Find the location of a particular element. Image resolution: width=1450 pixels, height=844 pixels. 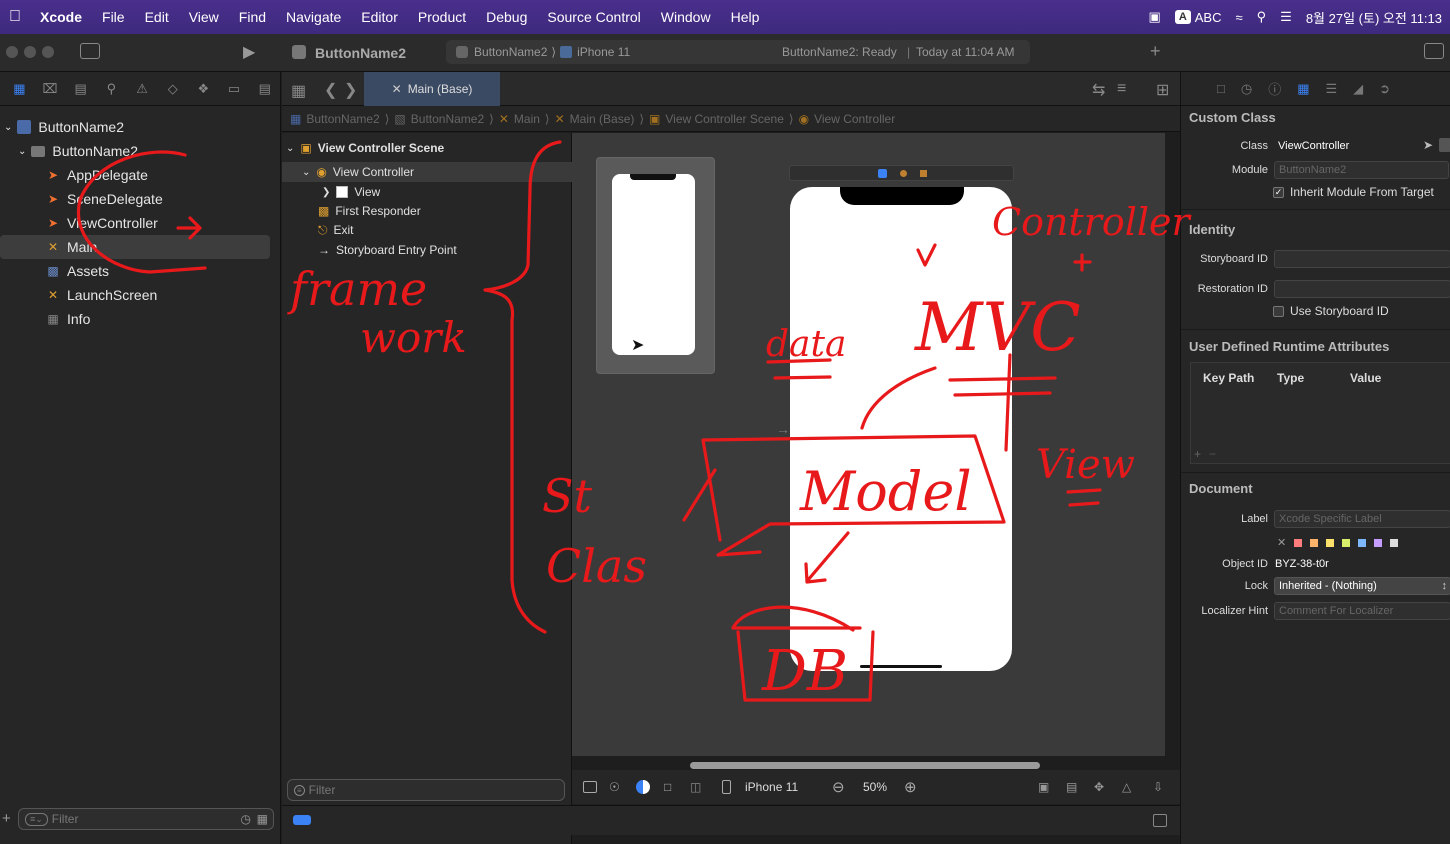

menu-source-control: Source Control is located at coordinates (593, 17).